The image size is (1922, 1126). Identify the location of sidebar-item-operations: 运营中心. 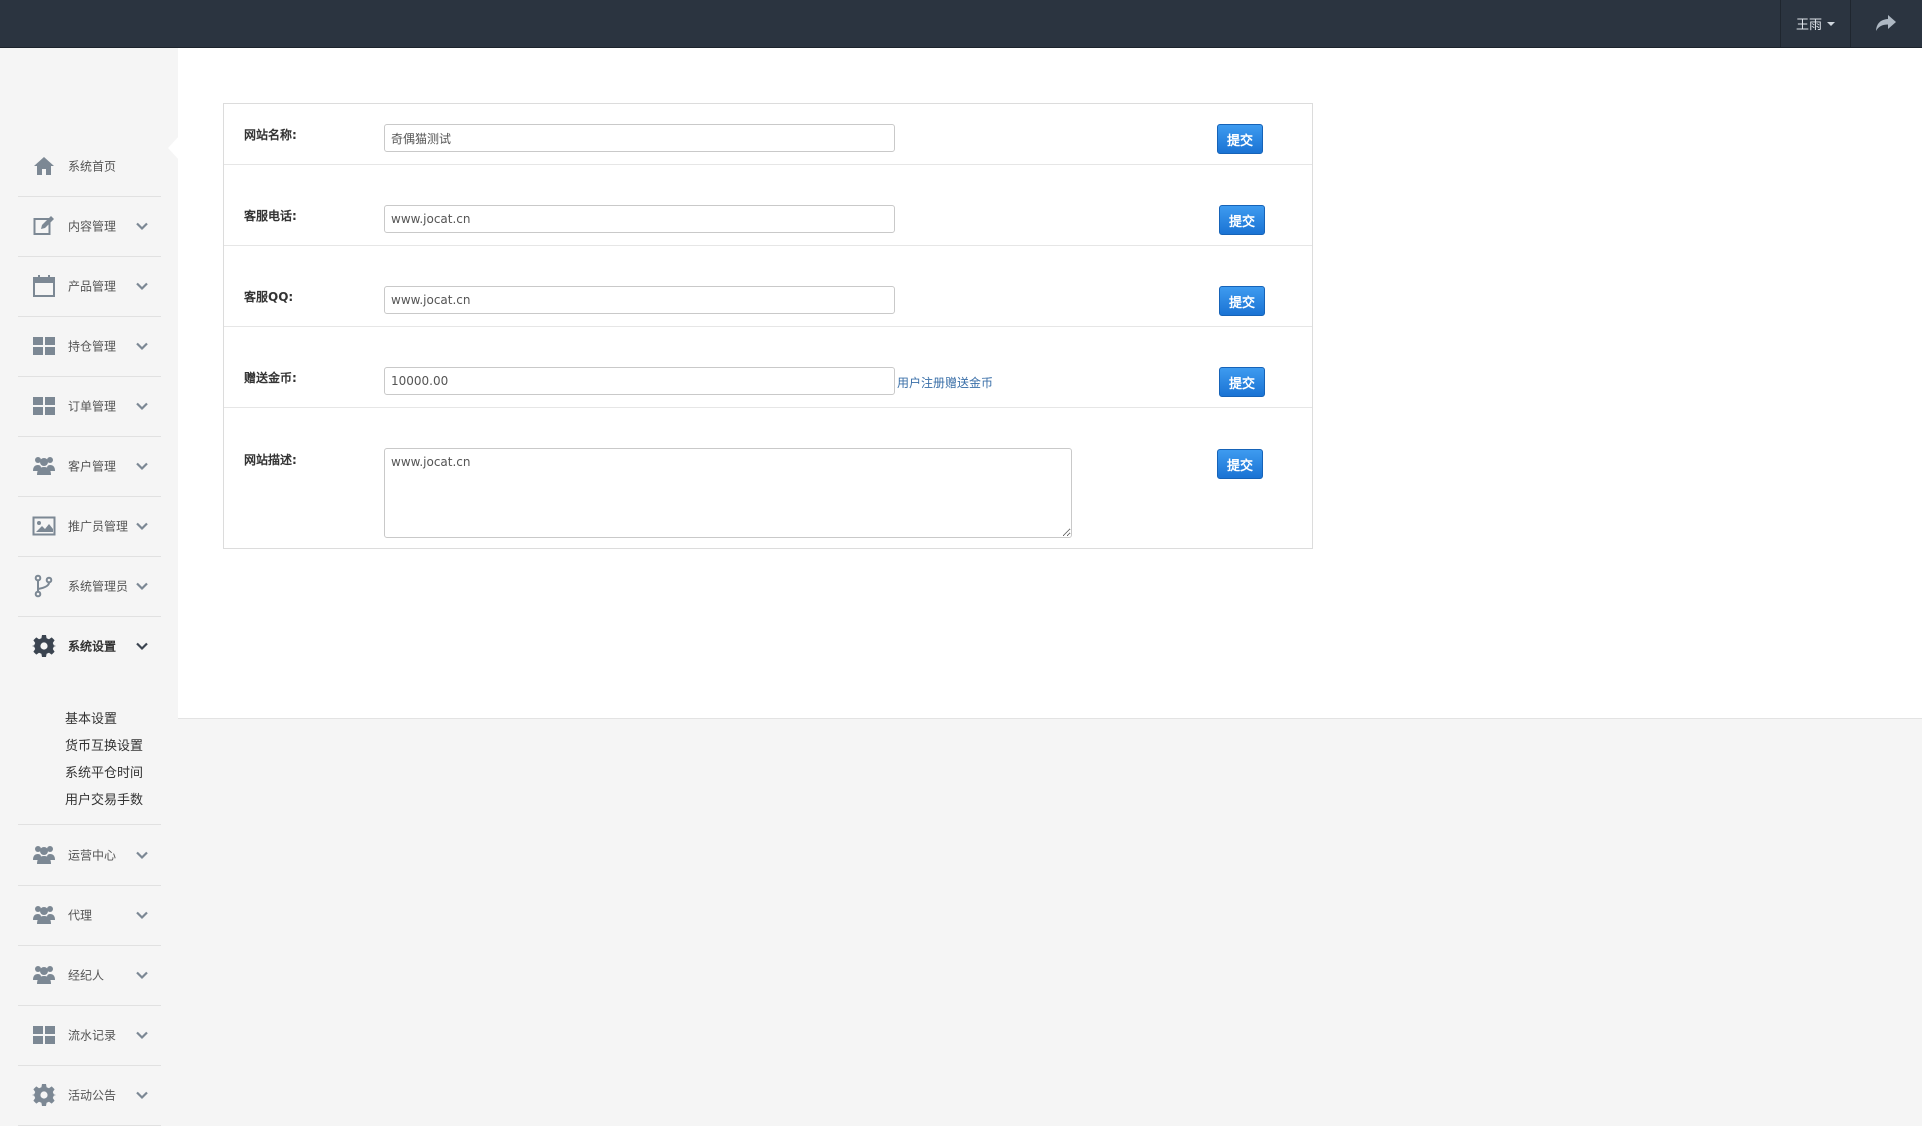
(89, 855).